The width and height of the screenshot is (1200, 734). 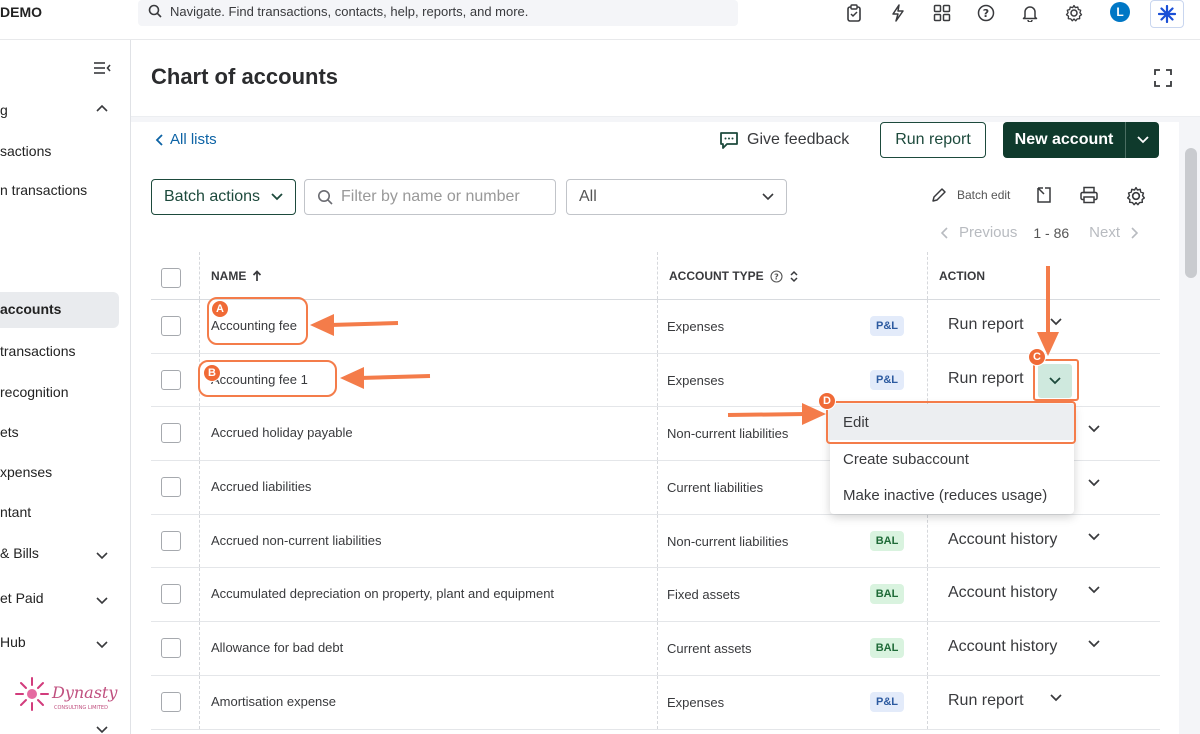 What do you see at coordinates (186, 139) in the screenshot?
I see `all-lists-link: All lists` at bounding box center [186, 139].